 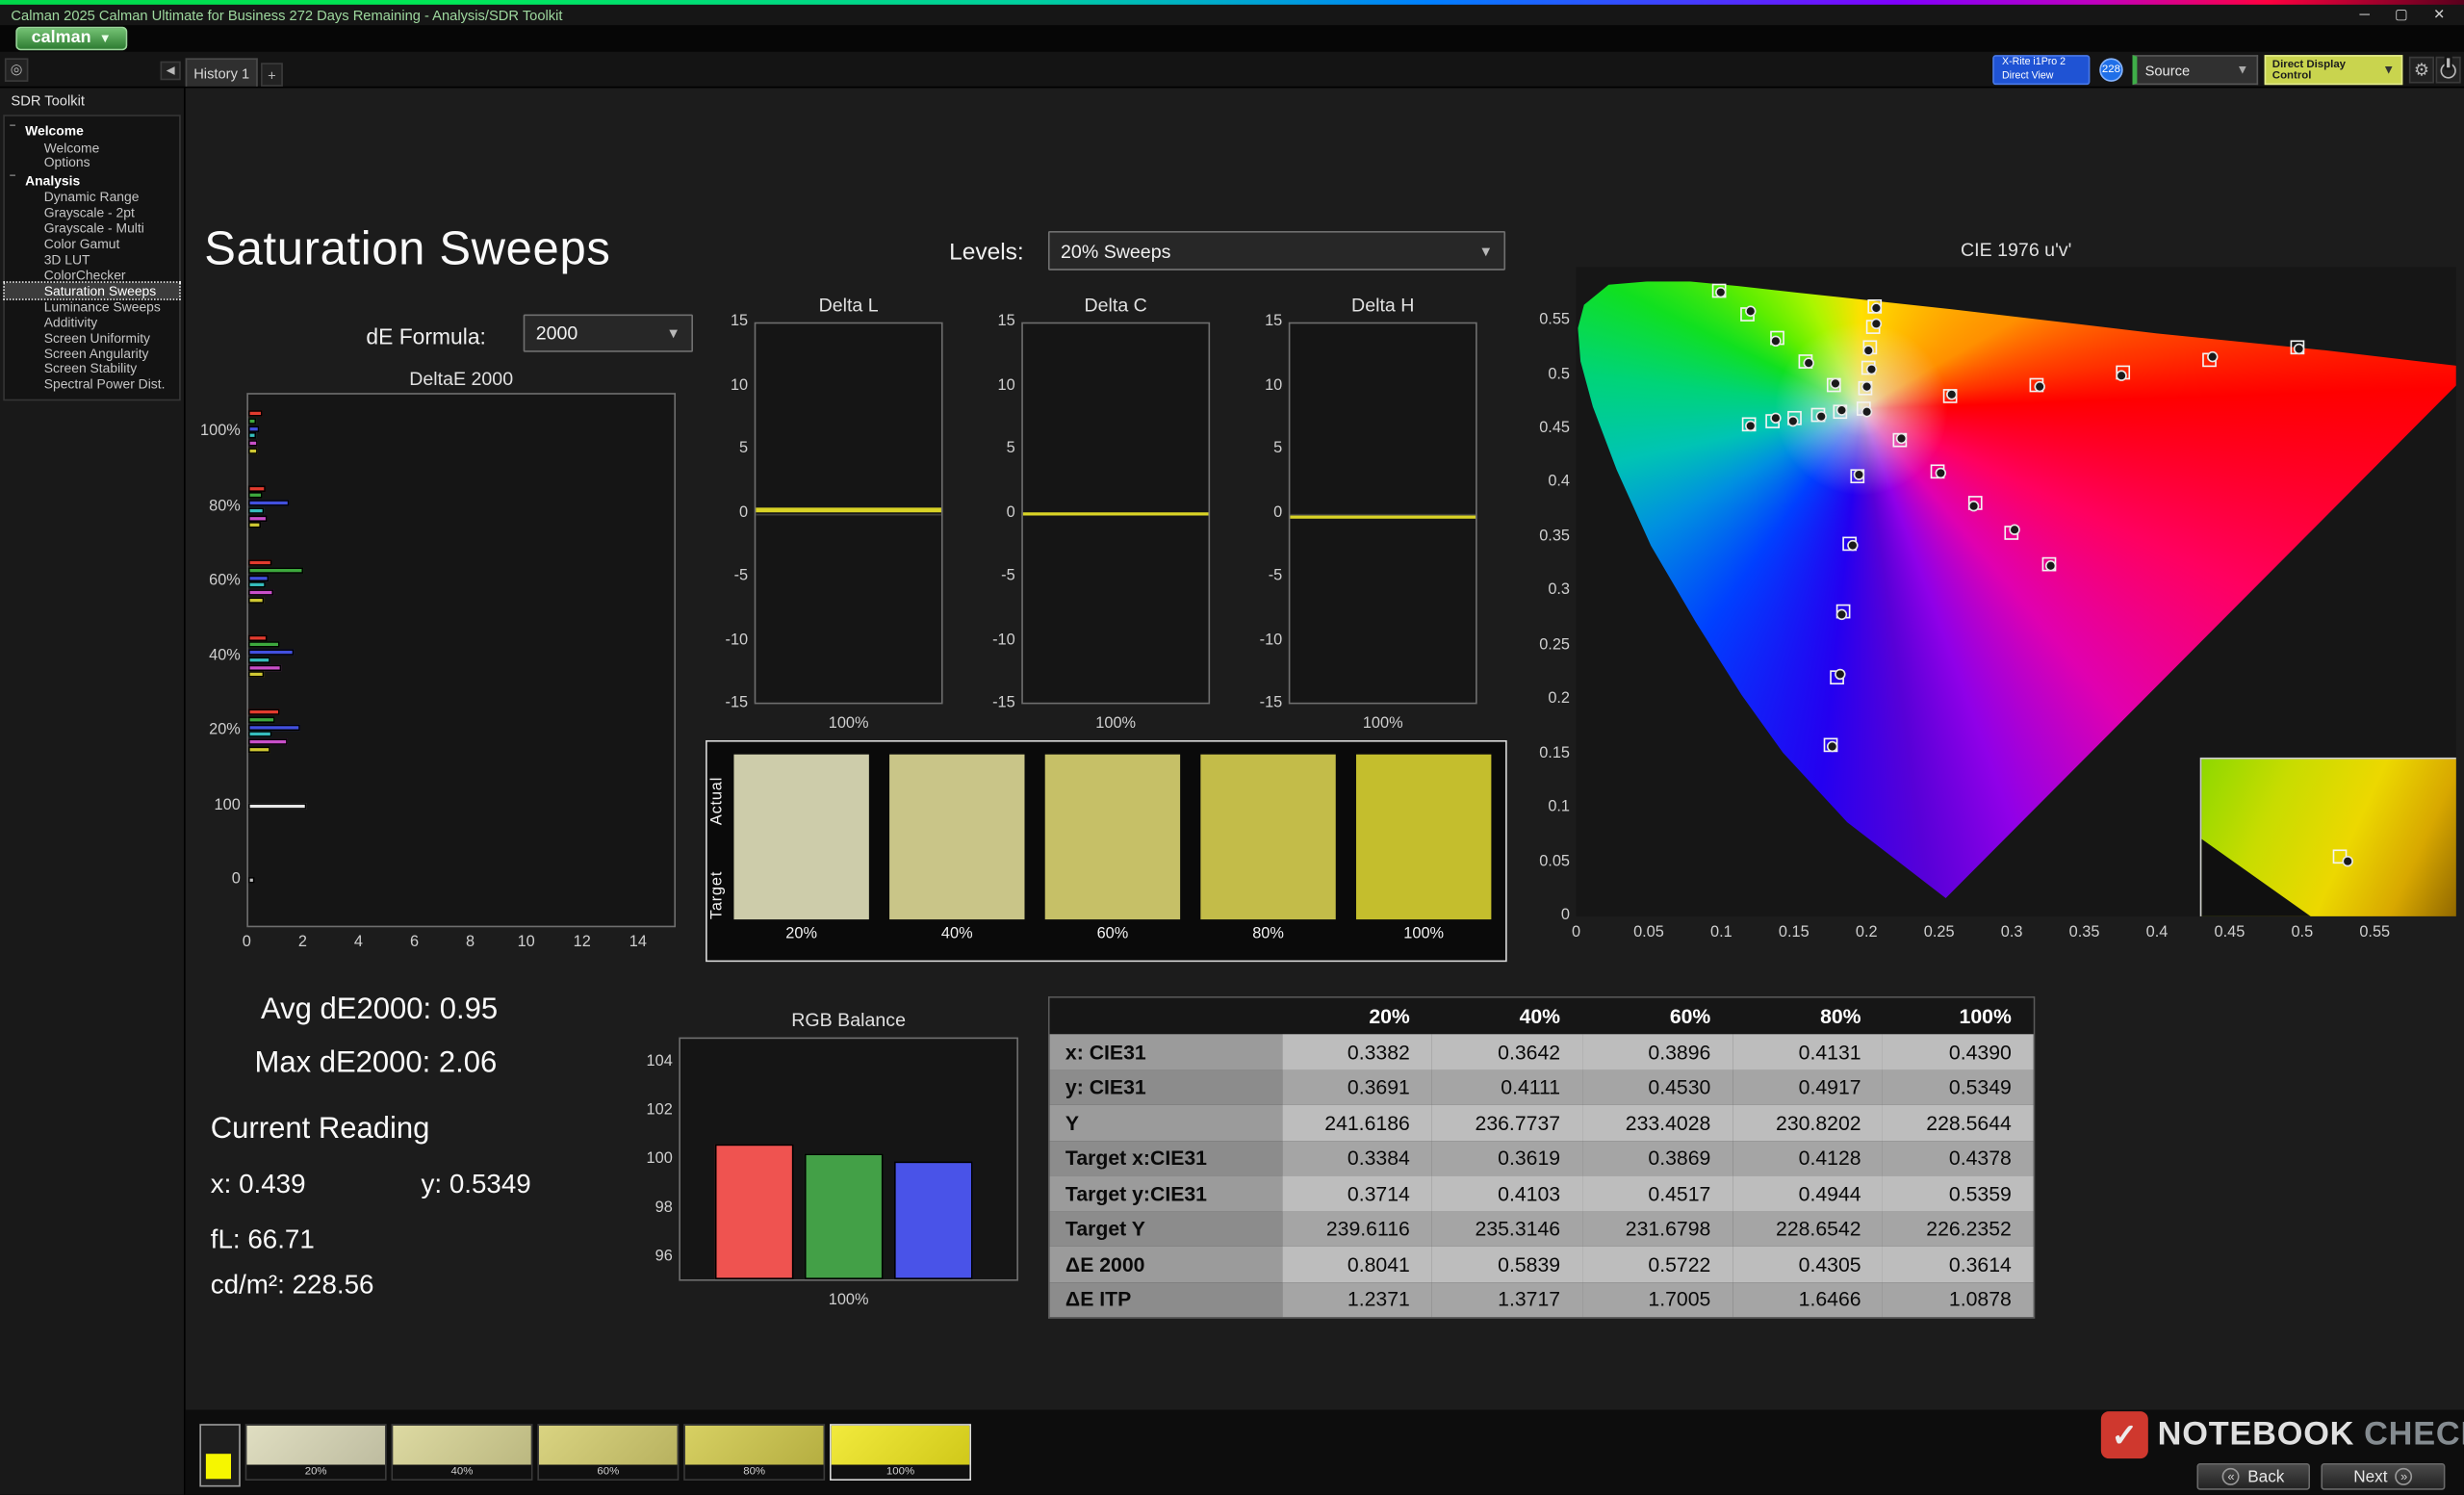 What do you see at coordinates (1541, 1052) in the screenshot?
I see `table-row-x-cie31: x: CIE31 0.3382 0.3642 0.3896 0.4131 0.4390` at bounding box center [1541, 1052].